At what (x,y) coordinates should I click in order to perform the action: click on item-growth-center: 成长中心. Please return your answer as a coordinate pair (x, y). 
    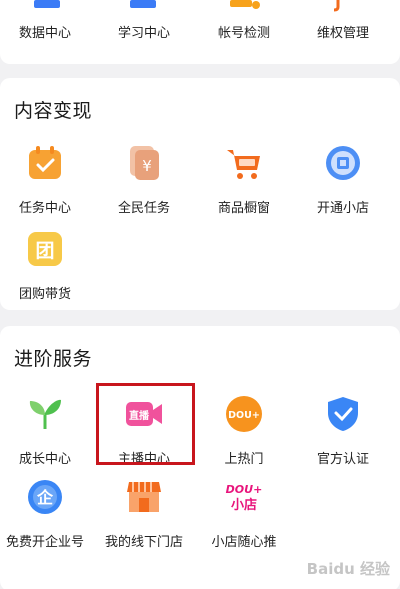
    Looking at the image, I should click on (46, 431).